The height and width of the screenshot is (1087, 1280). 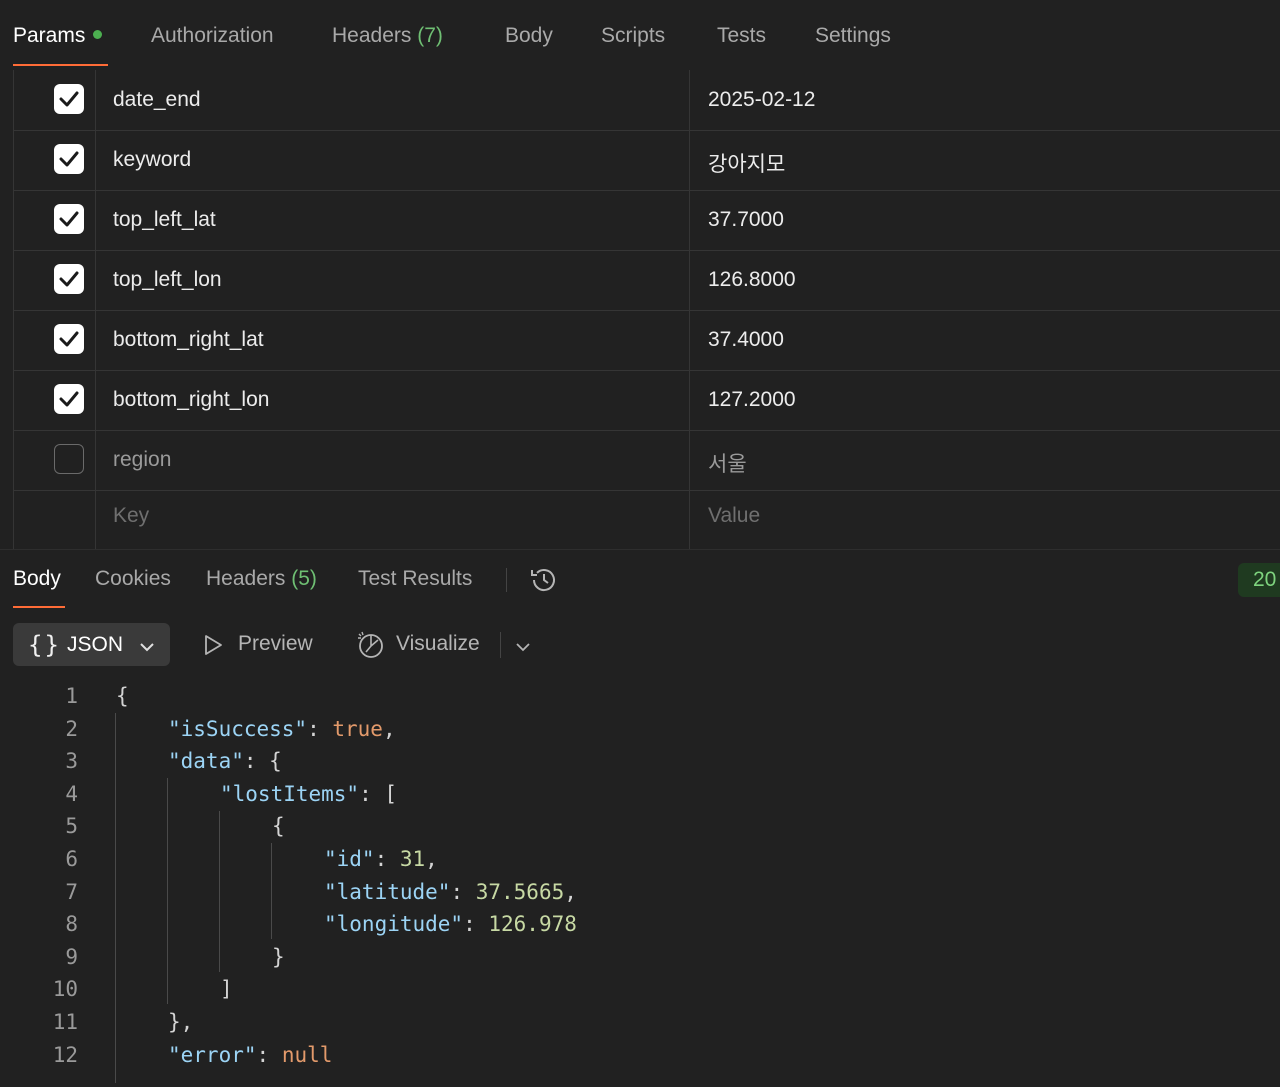 I want to click on tab-headers: Headers (7), so click(x=387, y=36).